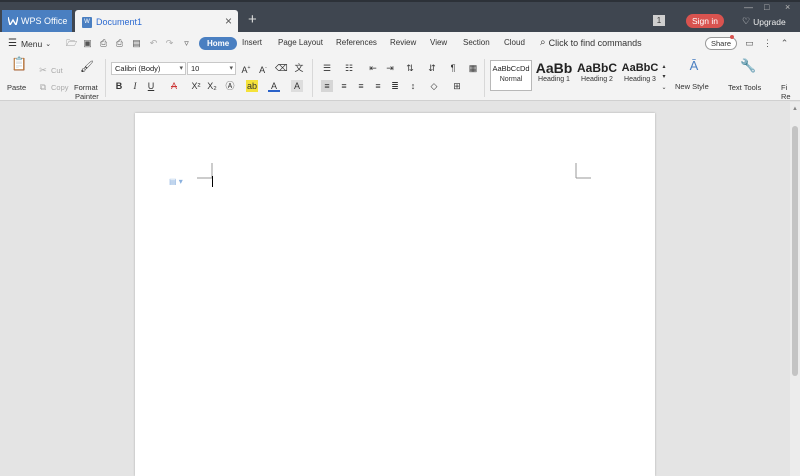  What do you see at coordinates (71, 43) in the screenshot?
I see `open-folder-icon: 🗁` at bounding box center [71, 43].